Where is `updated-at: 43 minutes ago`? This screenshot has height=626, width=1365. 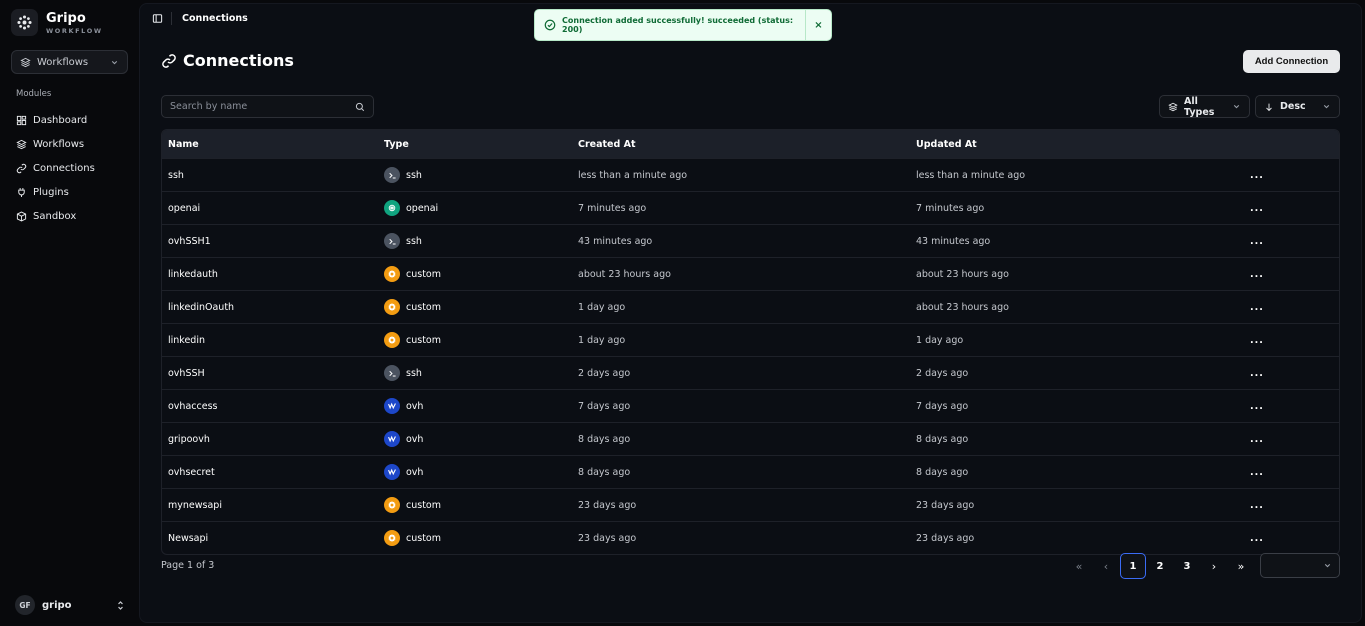 updated-at: 43 minutes ago is located at coordinates (953, 241).